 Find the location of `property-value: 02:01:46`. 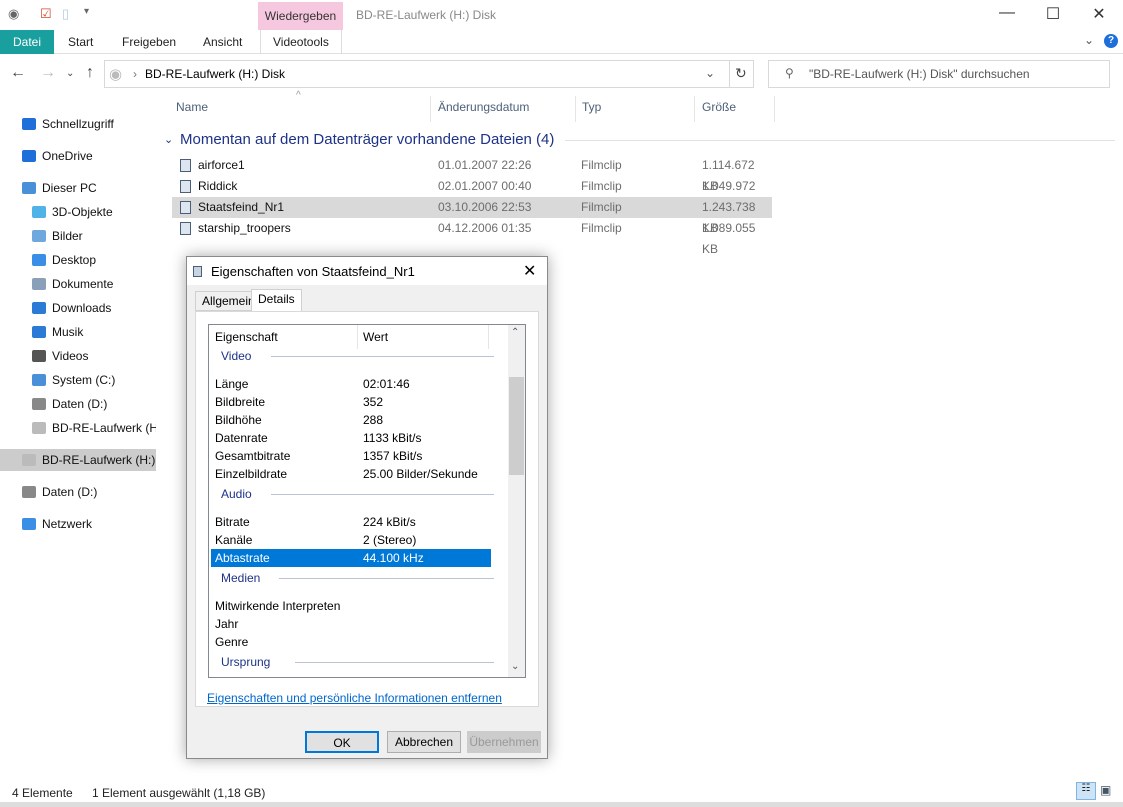

property-value: 02:01:46 is located at coordinates (386, 384).